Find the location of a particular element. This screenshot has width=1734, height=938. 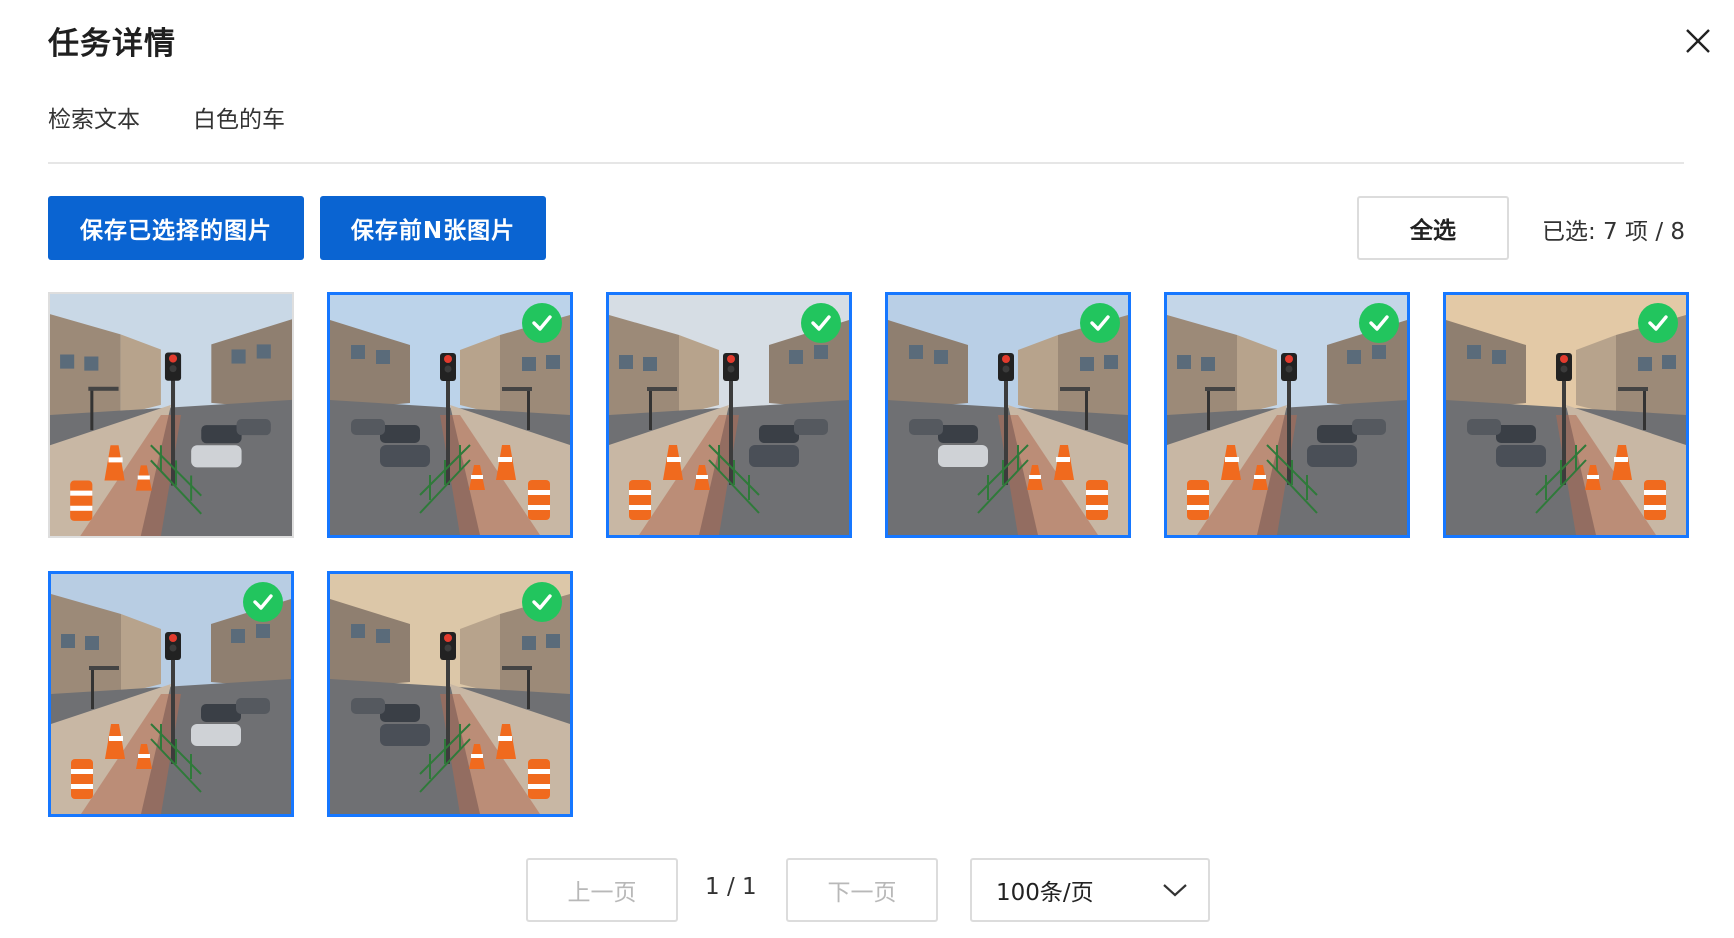

query-value: 白色的车 is located at coordinates (239, 120).